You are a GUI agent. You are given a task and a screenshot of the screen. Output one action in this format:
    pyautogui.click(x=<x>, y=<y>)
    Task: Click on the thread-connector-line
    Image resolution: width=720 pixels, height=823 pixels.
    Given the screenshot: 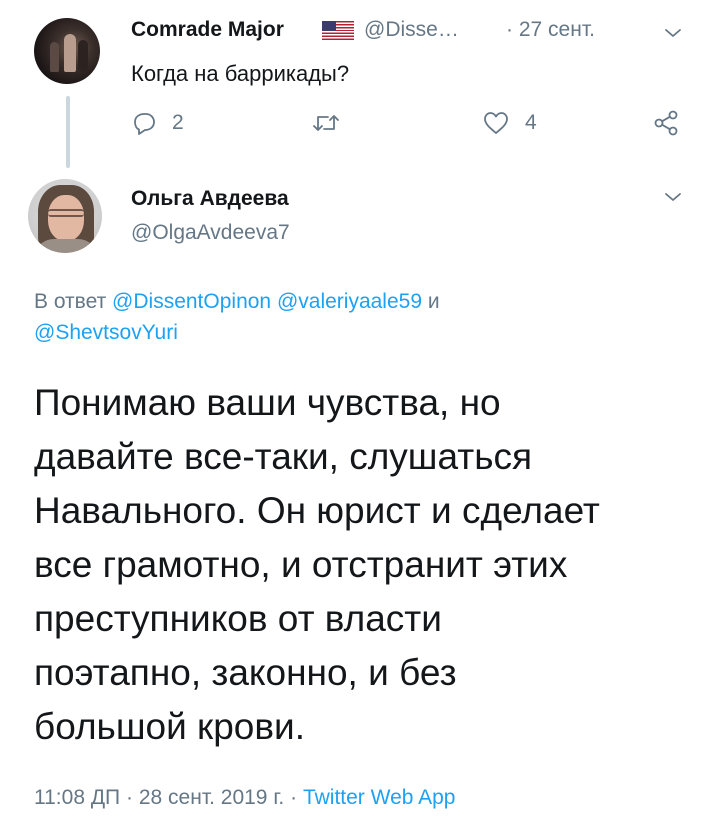 What is the action you would take?
    pyautogui.click(x=68, y=132)
    